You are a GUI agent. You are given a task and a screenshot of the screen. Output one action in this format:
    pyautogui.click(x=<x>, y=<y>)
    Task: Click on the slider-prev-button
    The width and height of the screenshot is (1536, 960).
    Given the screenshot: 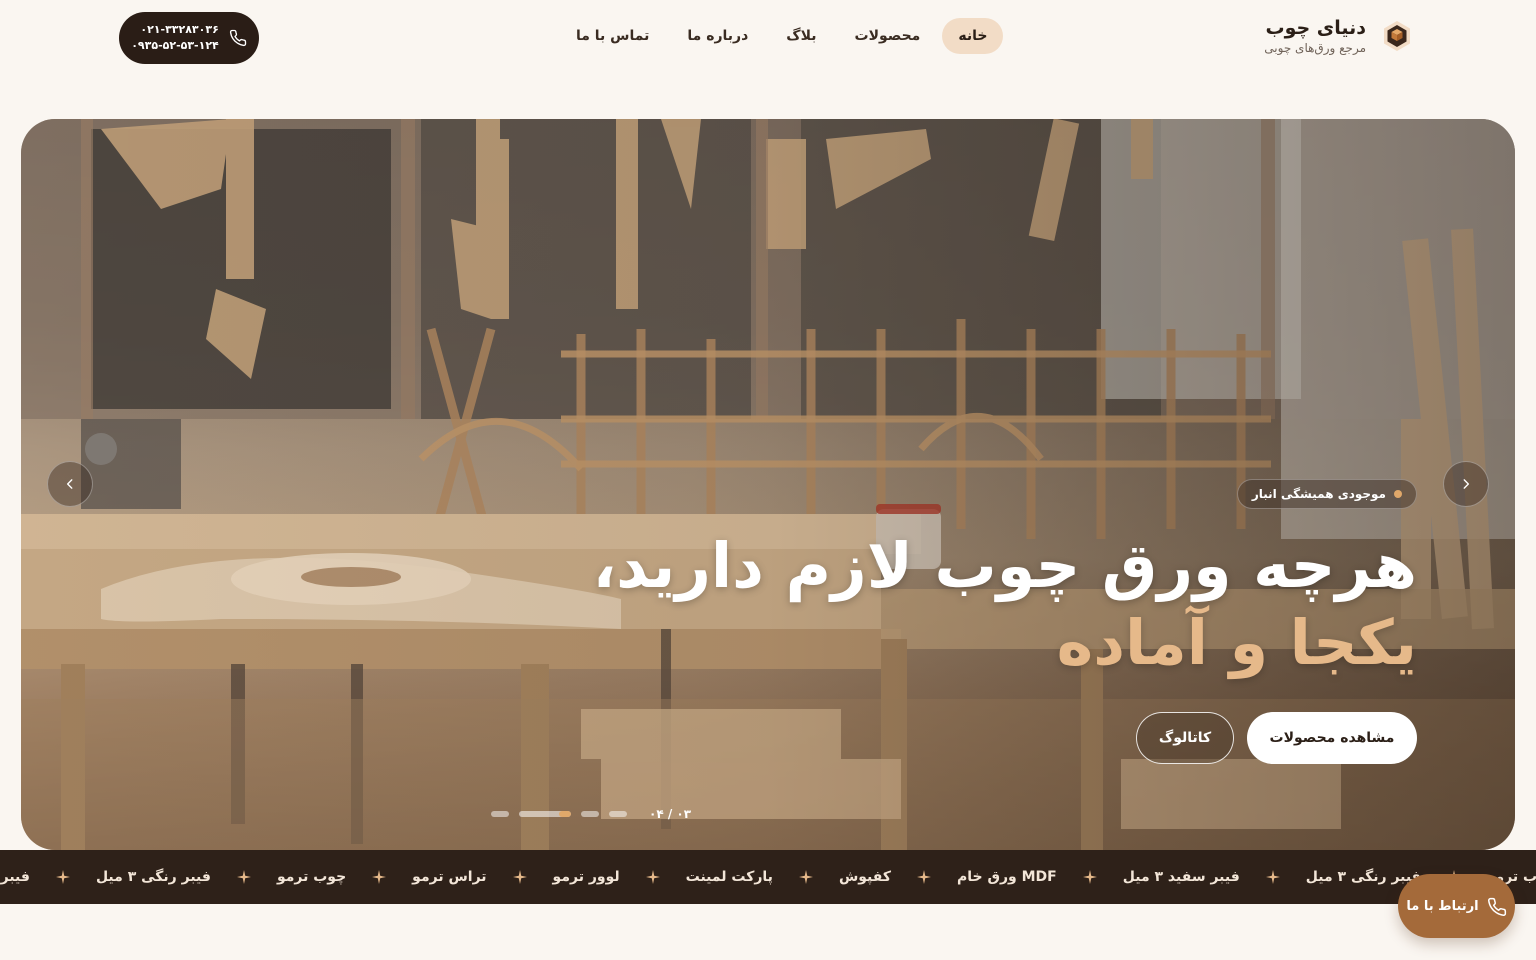 What is the action you would take?
    pyautogui.click(x=70, y=484)
    